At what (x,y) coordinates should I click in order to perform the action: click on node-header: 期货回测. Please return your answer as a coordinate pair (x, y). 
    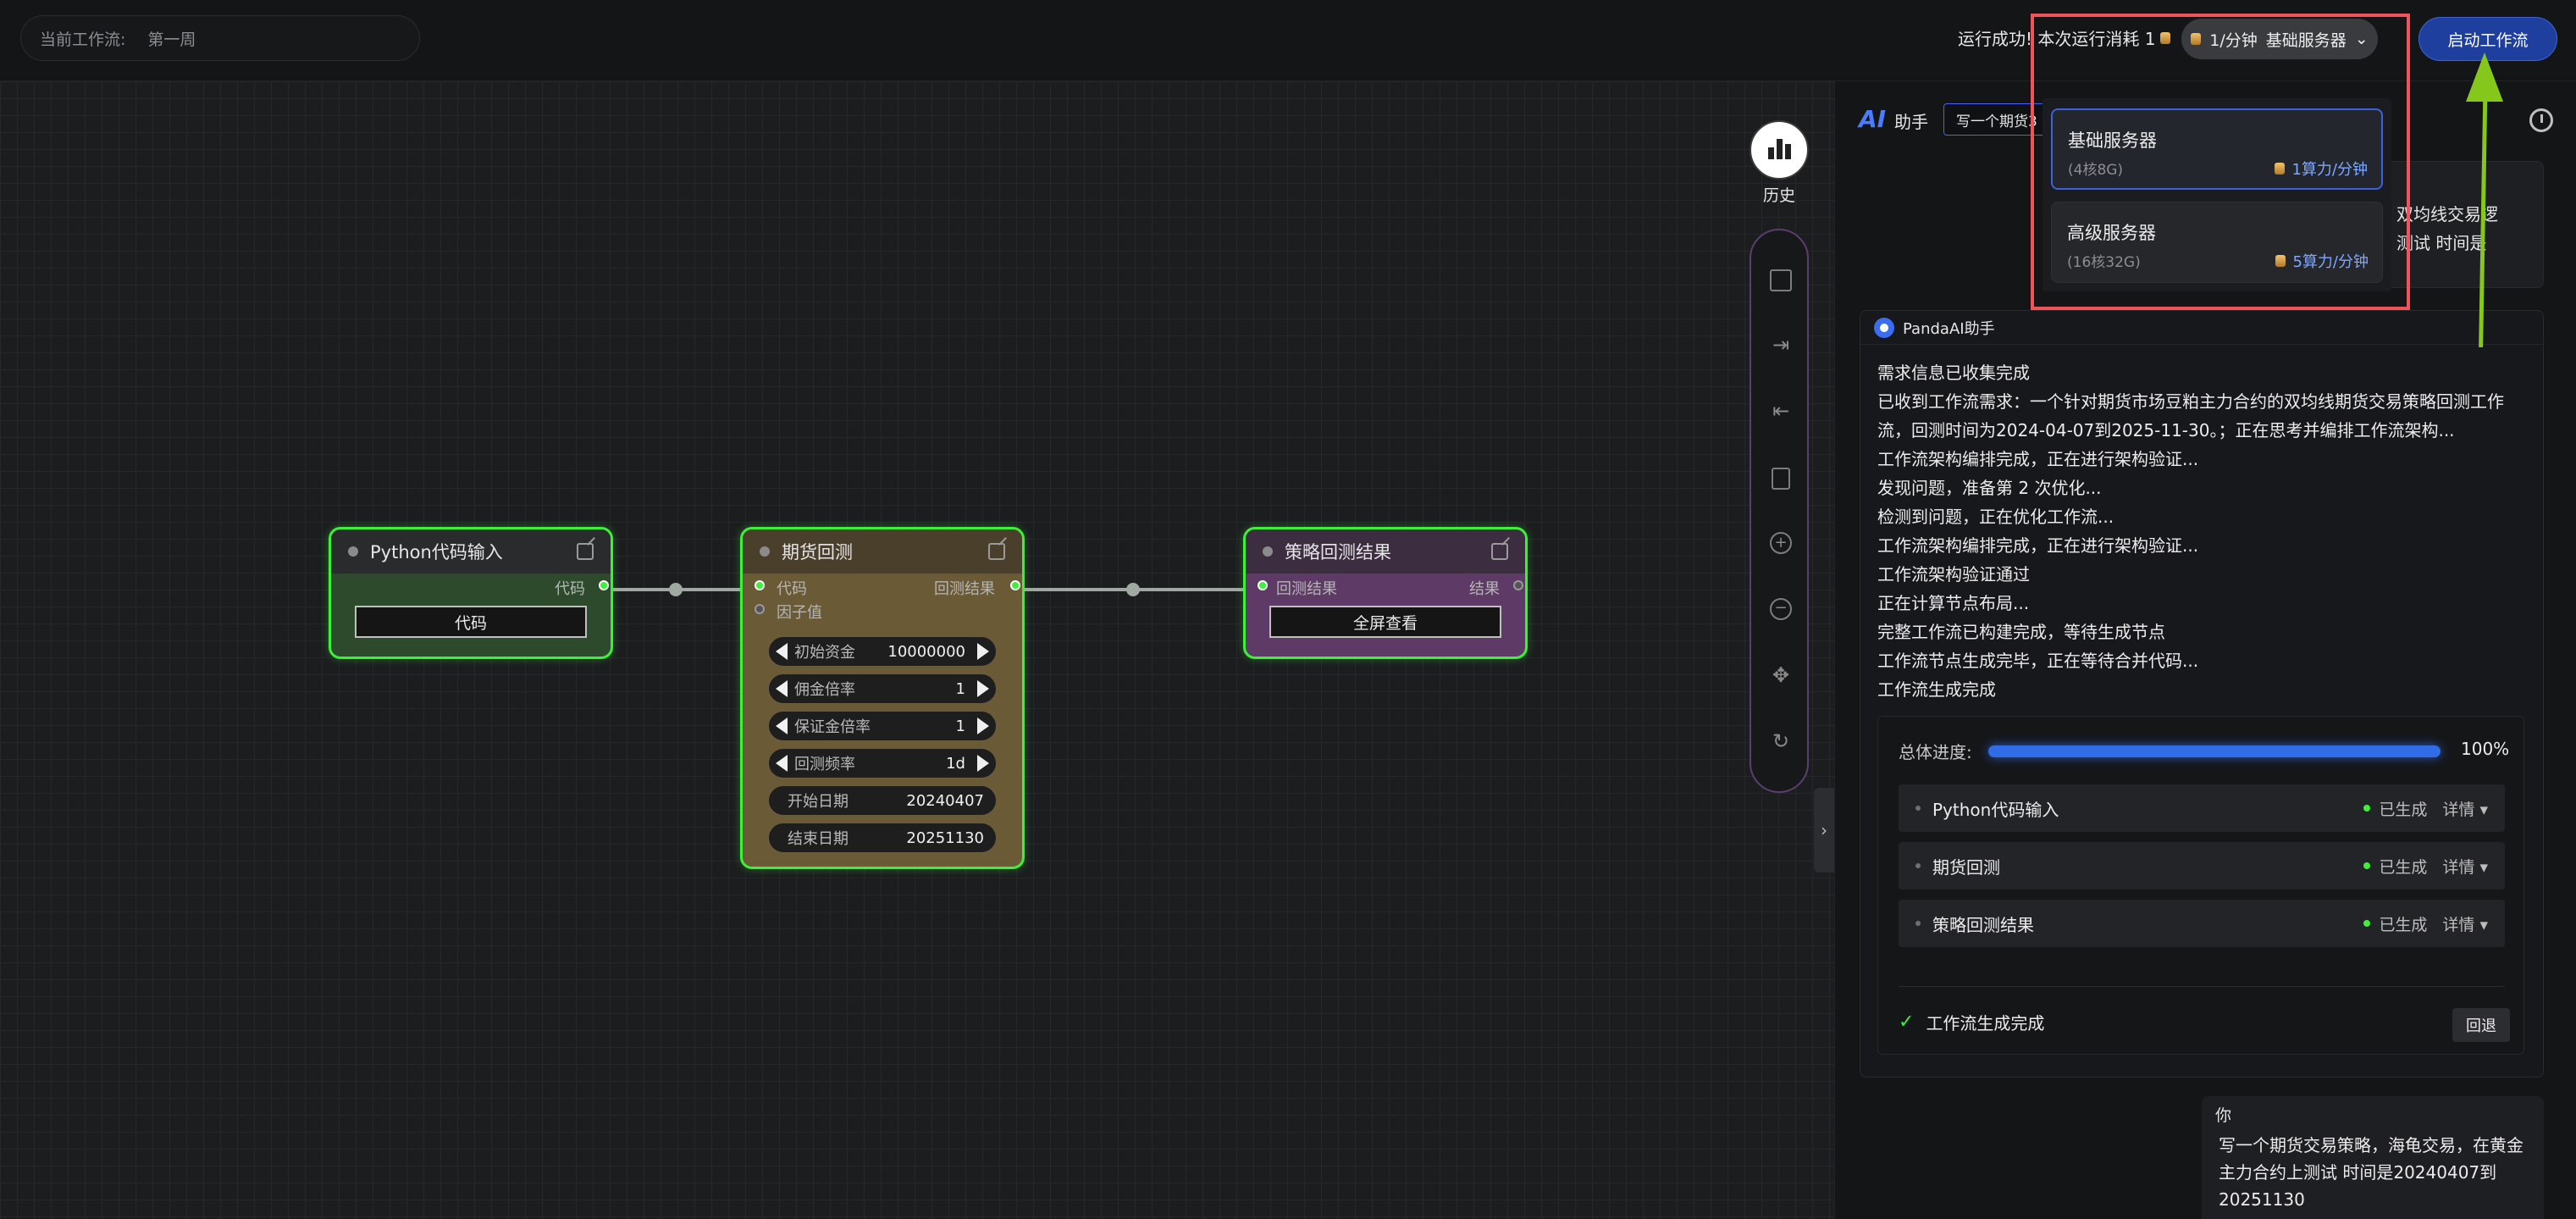
    Looking at the image, I should click on (882, 551).